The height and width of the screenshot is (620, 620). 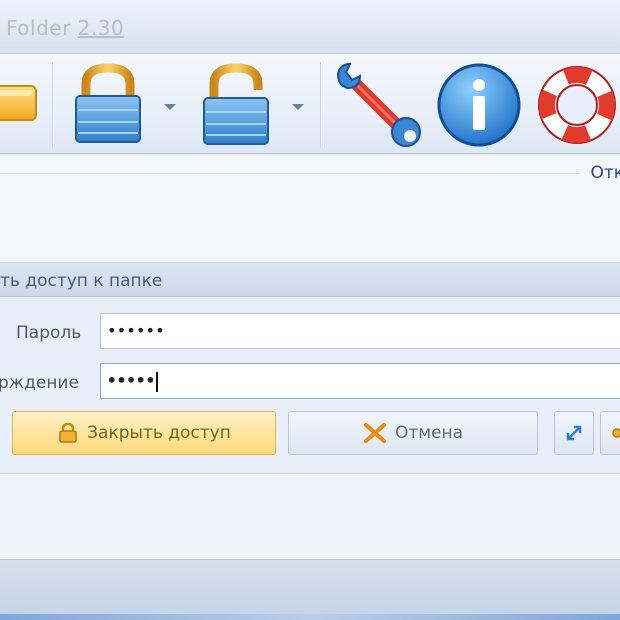 I want to click on app-name: Folder, so click(x=38, y=28).